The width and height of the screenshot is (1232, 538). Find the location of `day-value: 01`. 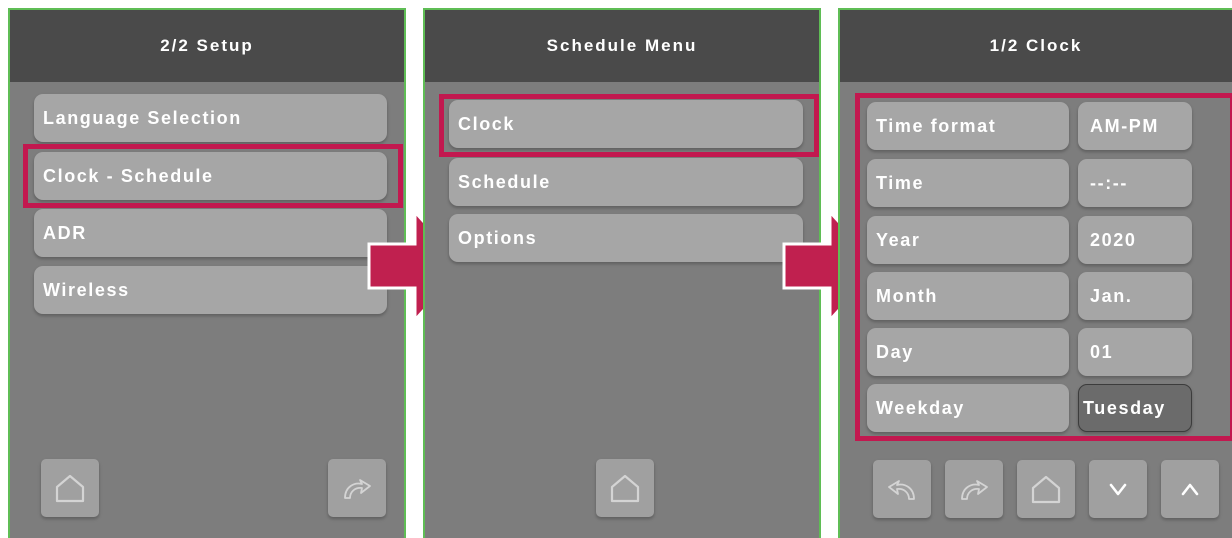

day-value: 01 is located at coordinates (1135, 352).